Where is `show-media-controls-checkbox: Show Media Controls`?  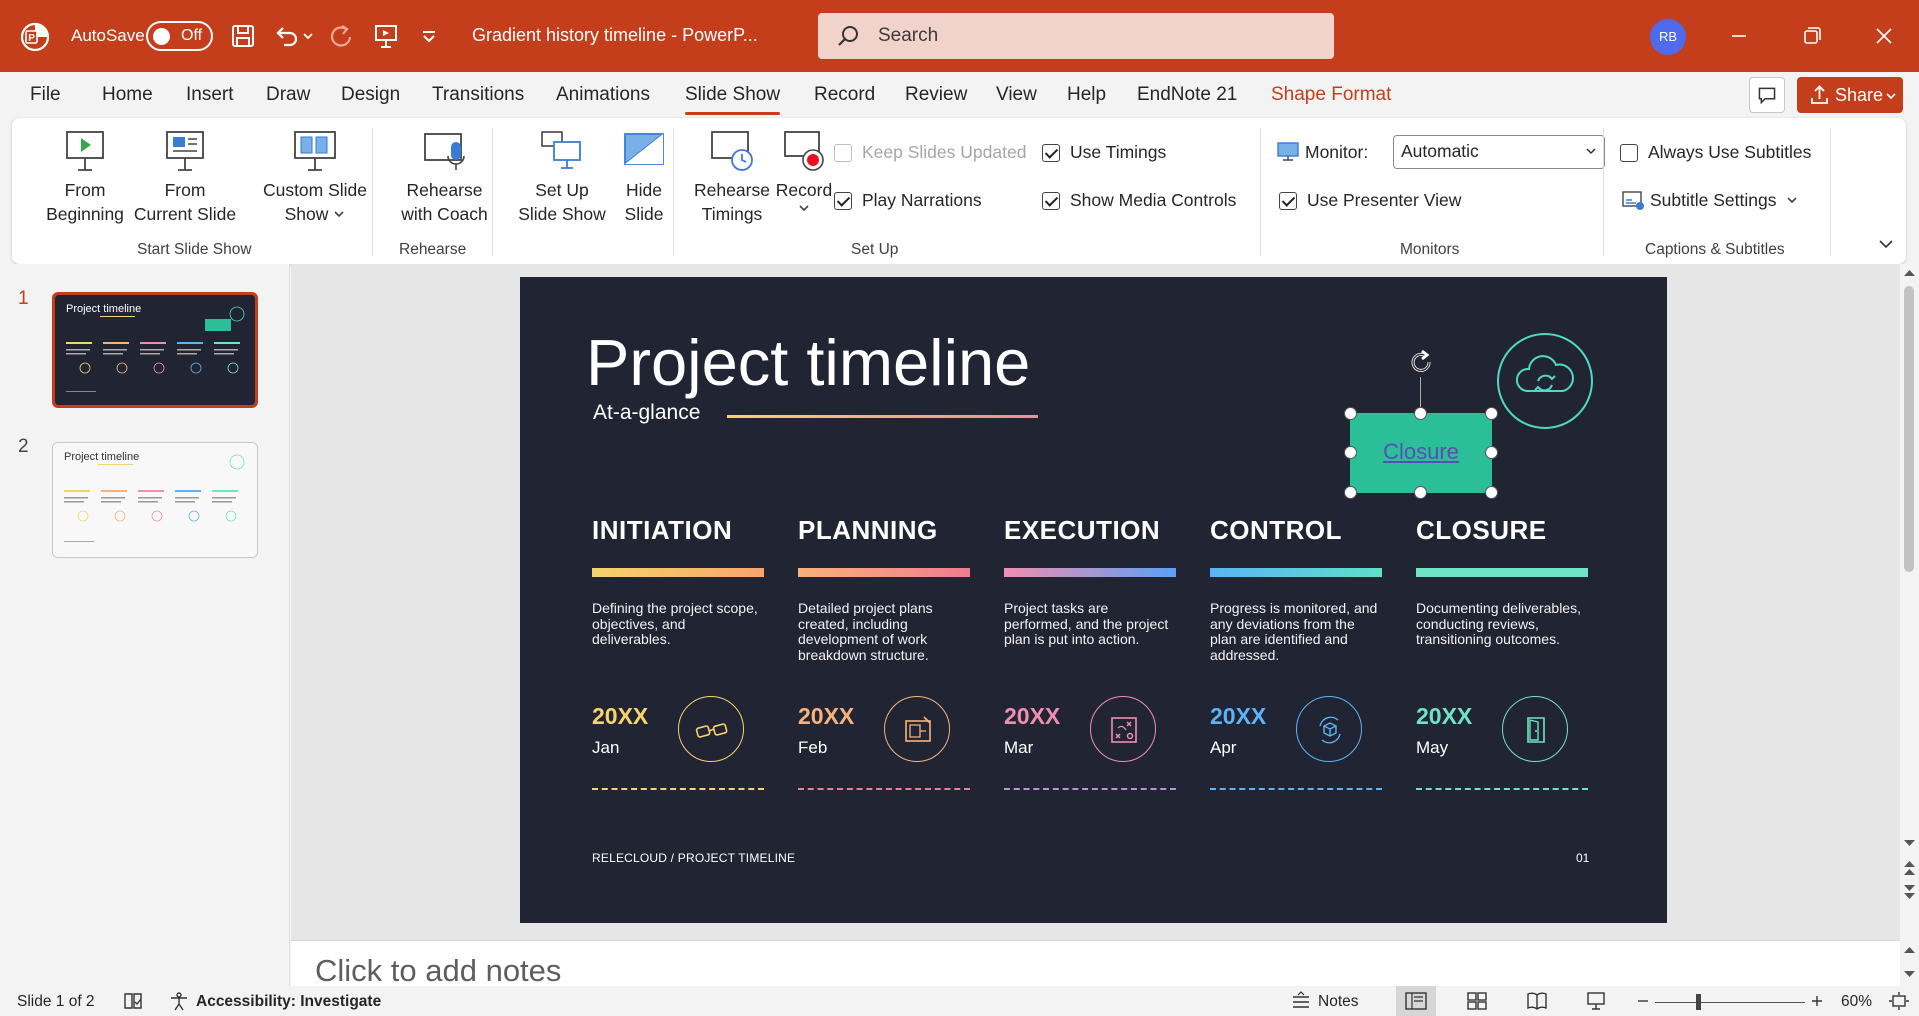 show-media-controls-checkbox: Show Media Controls is located at coordinates (1139, 200).